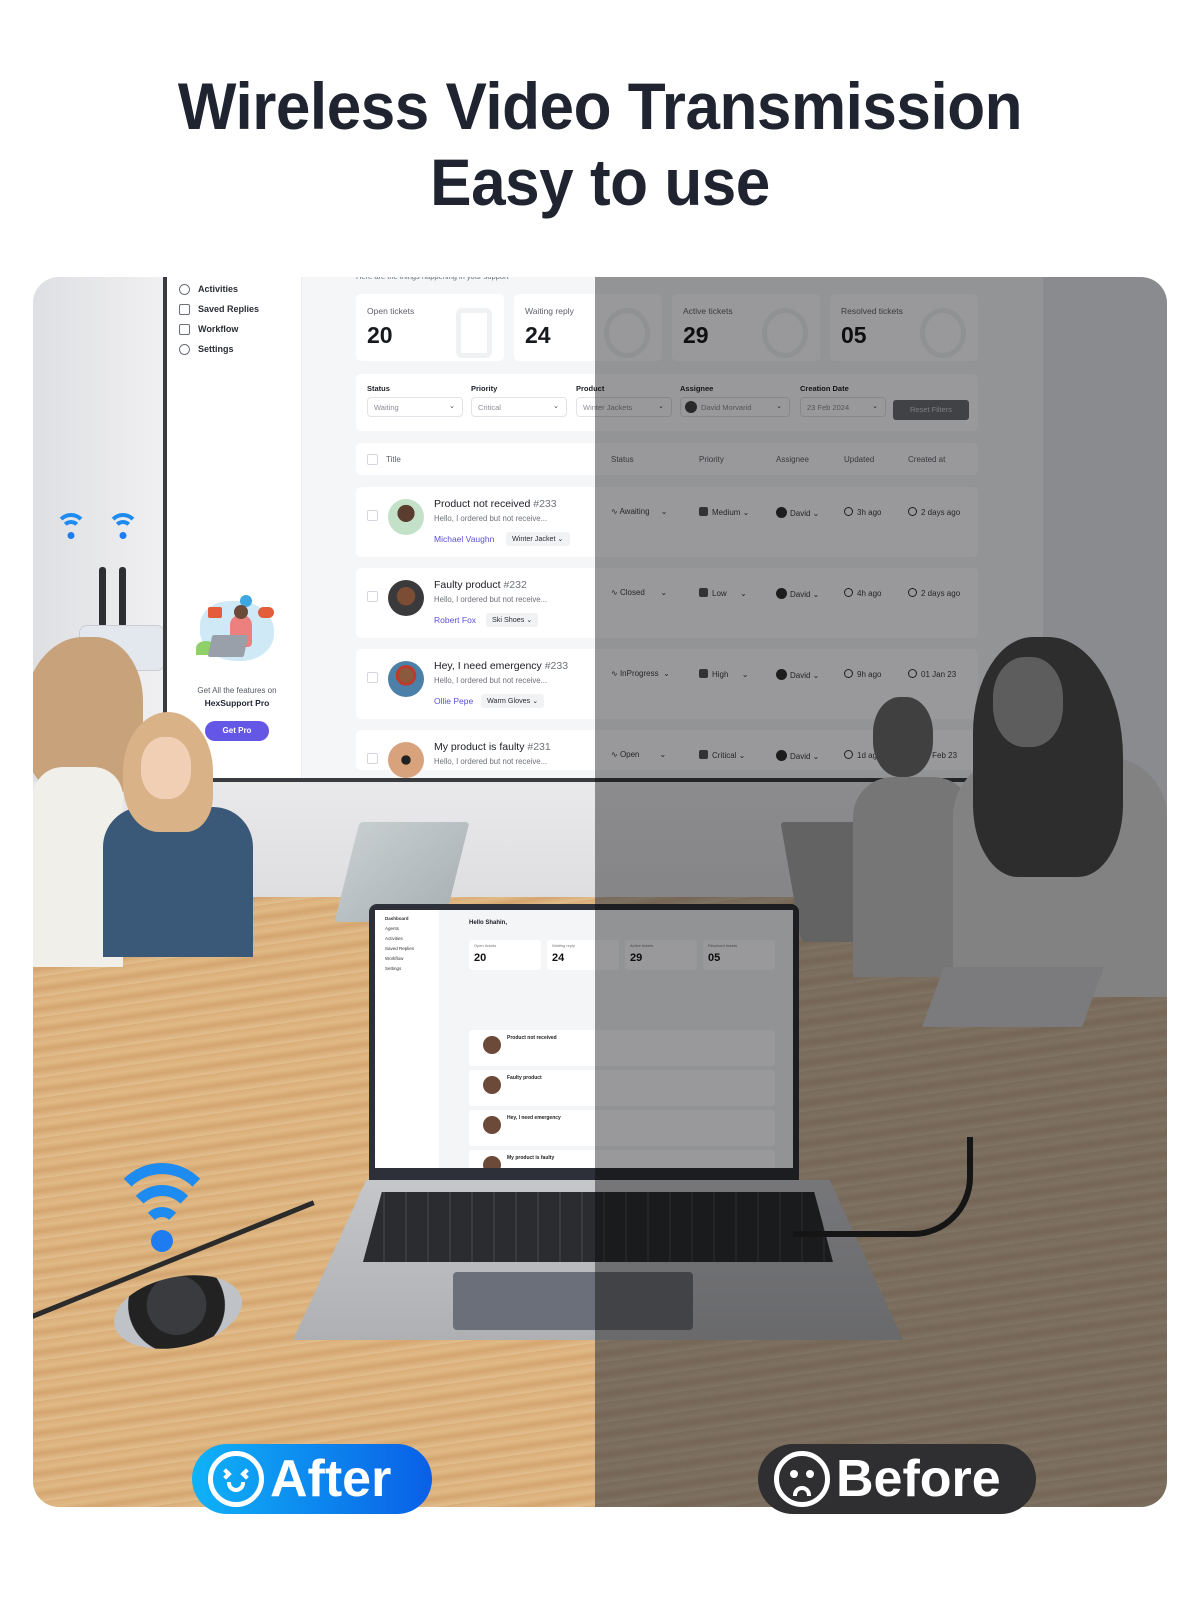  What do you see at coordinates (453, 701) in the screenshot?
I see `customer-link: Ollie Pepe` at bounding box center [453, 701].